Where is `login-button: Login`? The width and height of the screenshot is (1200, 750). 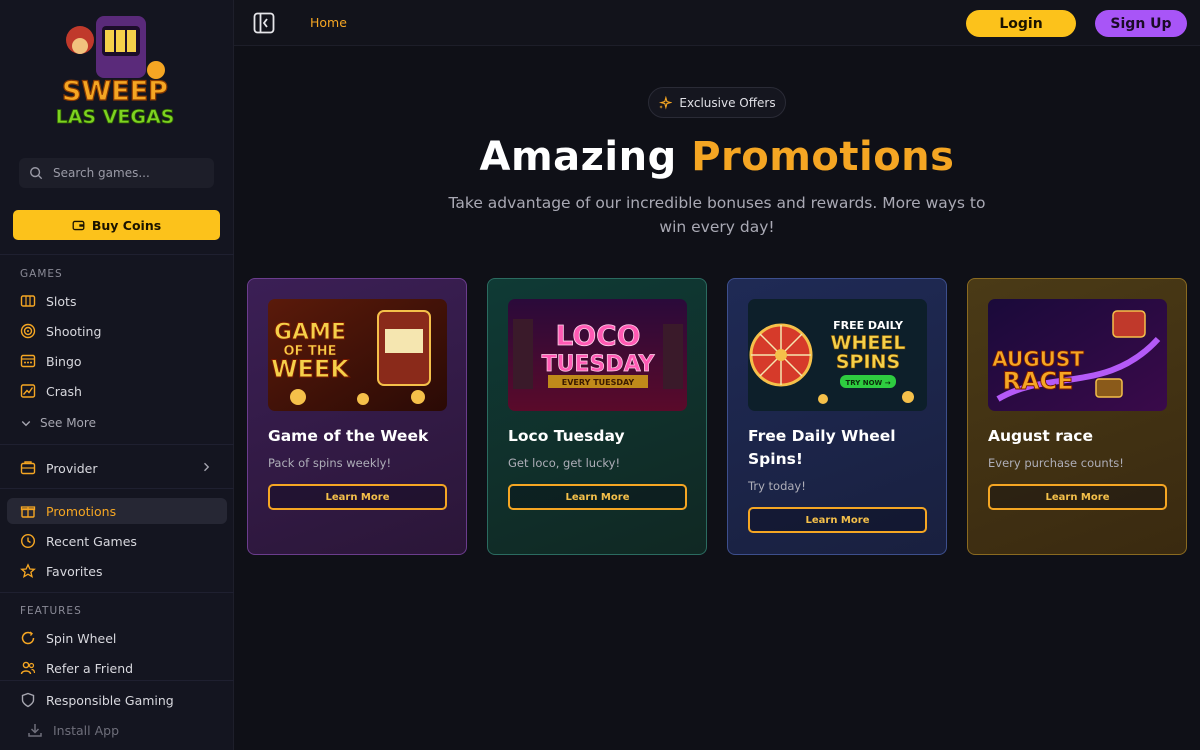 login-button: Login is located at coordinates (1021, 23).